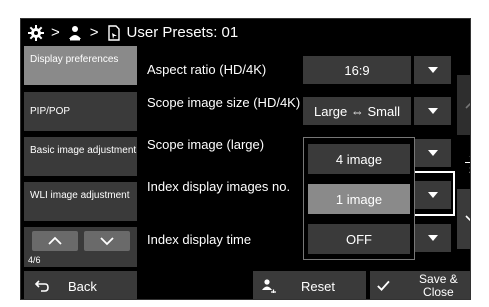 The image size is (489, 307). What do you see at coordinates (438, 285) in the screenshot?
I see `save-close-label: Save & Close` at bounding box center [438, 285].